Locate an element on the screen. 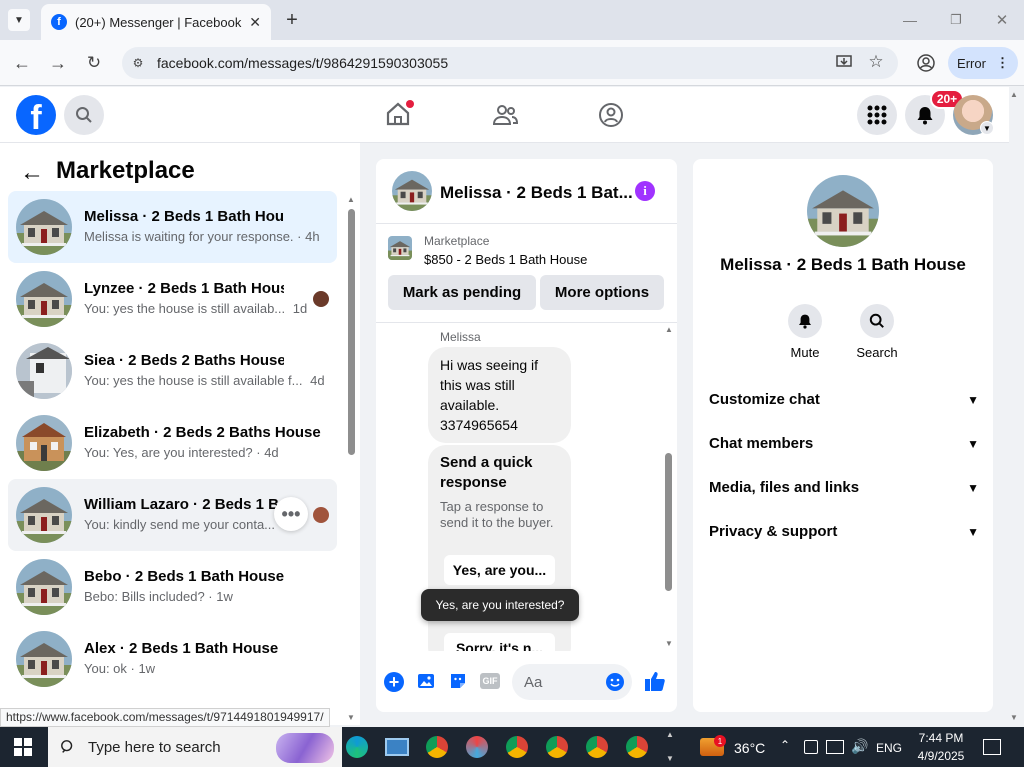 Image resolution: width=1024 pixels, height=767 pixels. conversation-item: Alex · 2 Beds 1 Bath House You: ok · 1w is located at coordinates (172, 659).